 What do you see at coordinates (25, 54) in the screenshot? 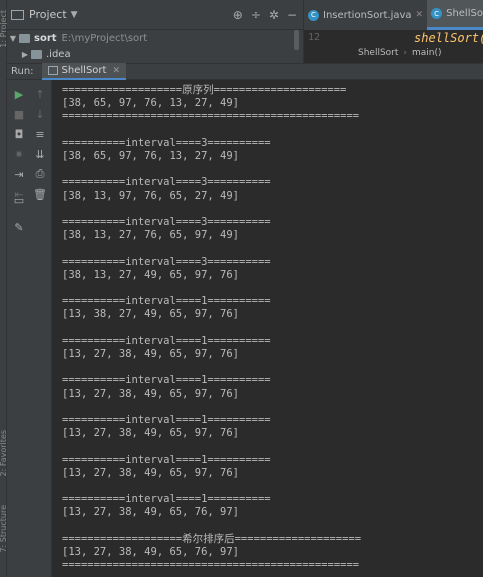
I see `collapsed-arrow-icon: ▶` at bounding box center [25, 54].